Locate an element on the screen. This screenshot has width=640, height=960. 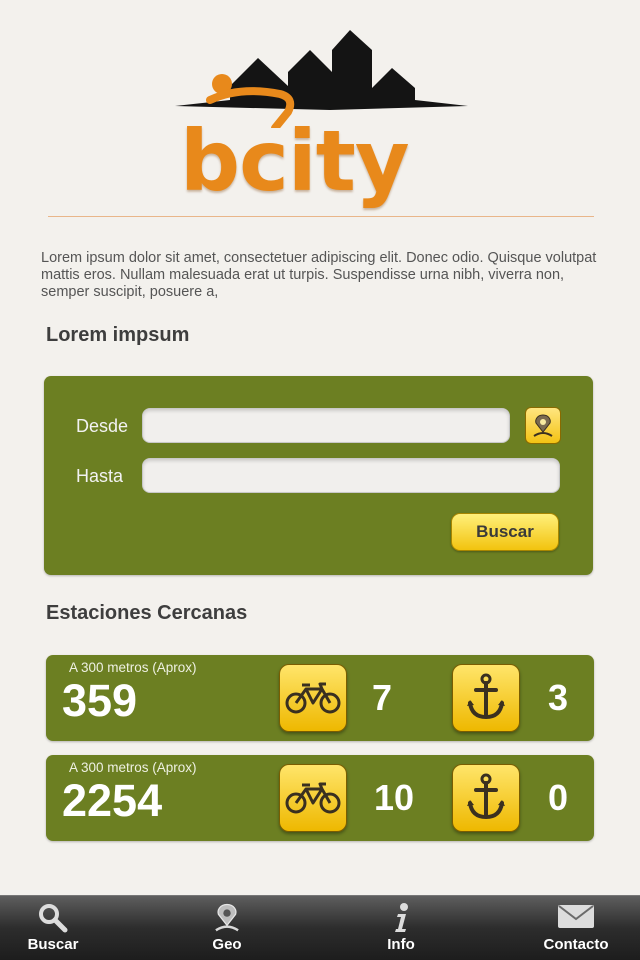
station-card: A 300 metros (Aprox) 2254 10 0 is located at coordinates (320, 798).